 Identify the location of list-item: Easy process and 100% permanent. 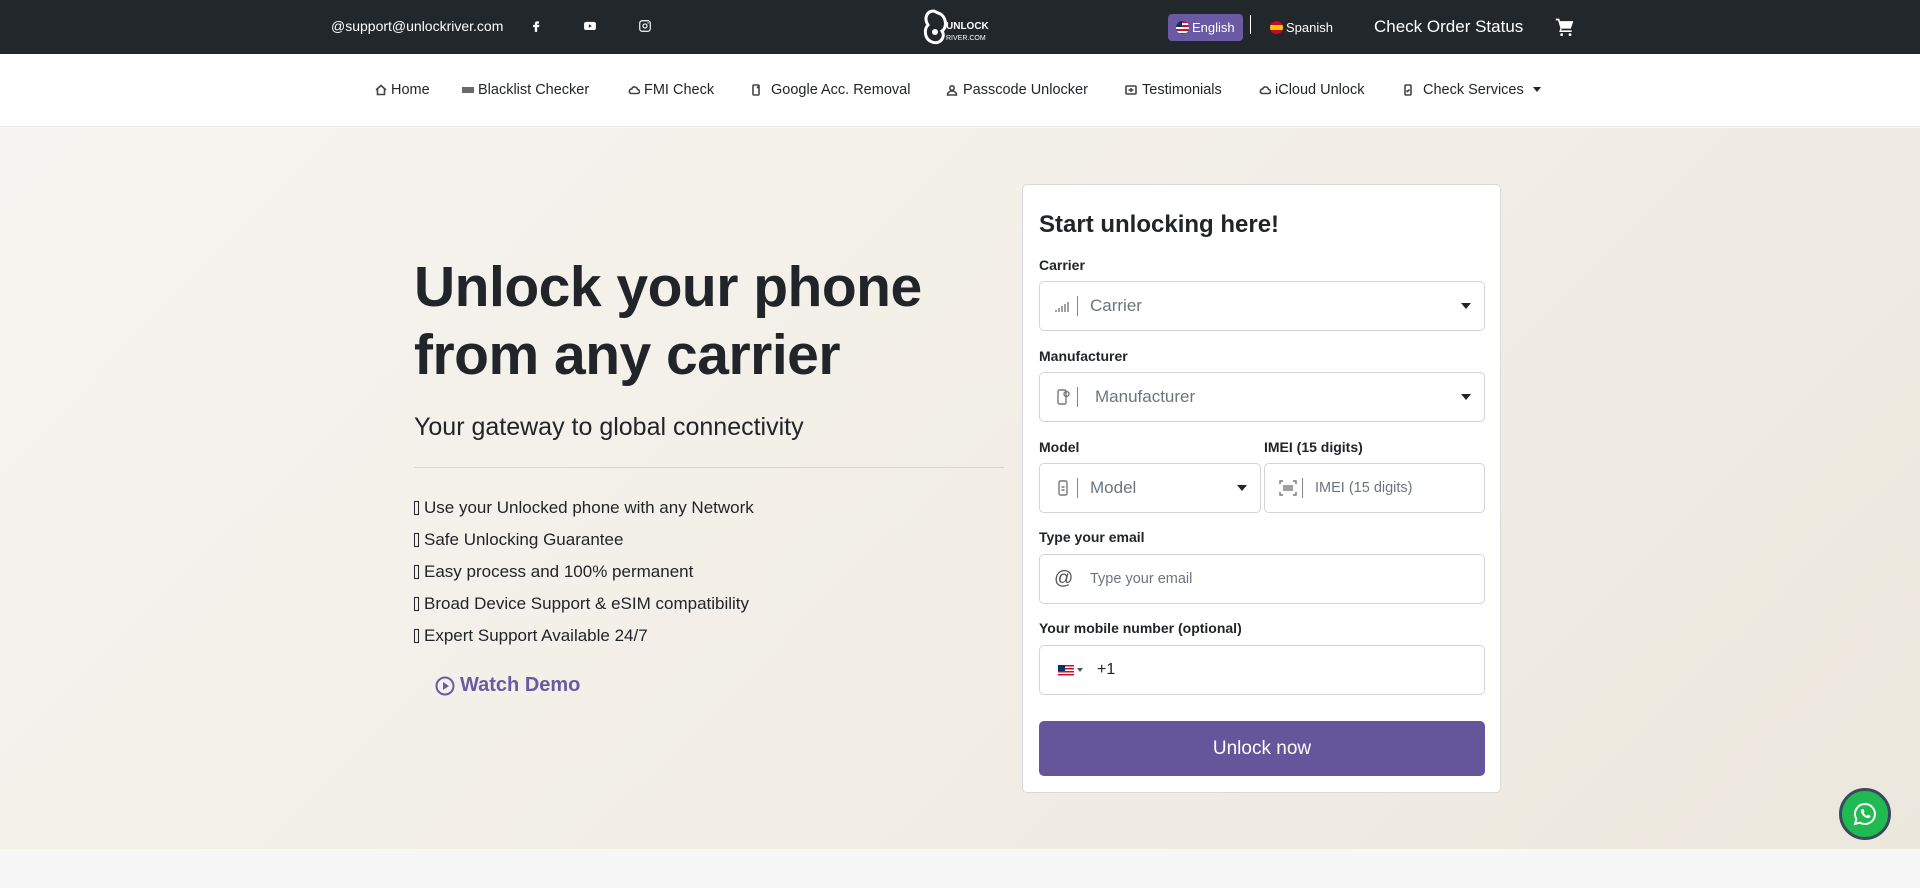
(584, 577).